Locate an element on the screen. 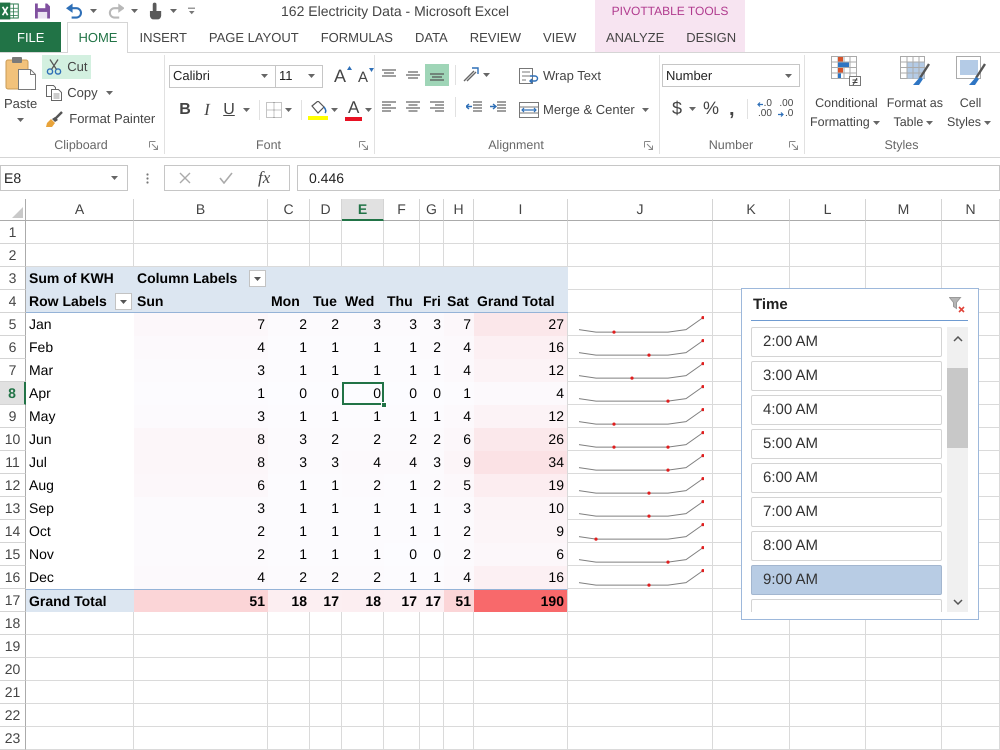  ribbon-tab: ANALYZE is located at coordinates (635, 37).